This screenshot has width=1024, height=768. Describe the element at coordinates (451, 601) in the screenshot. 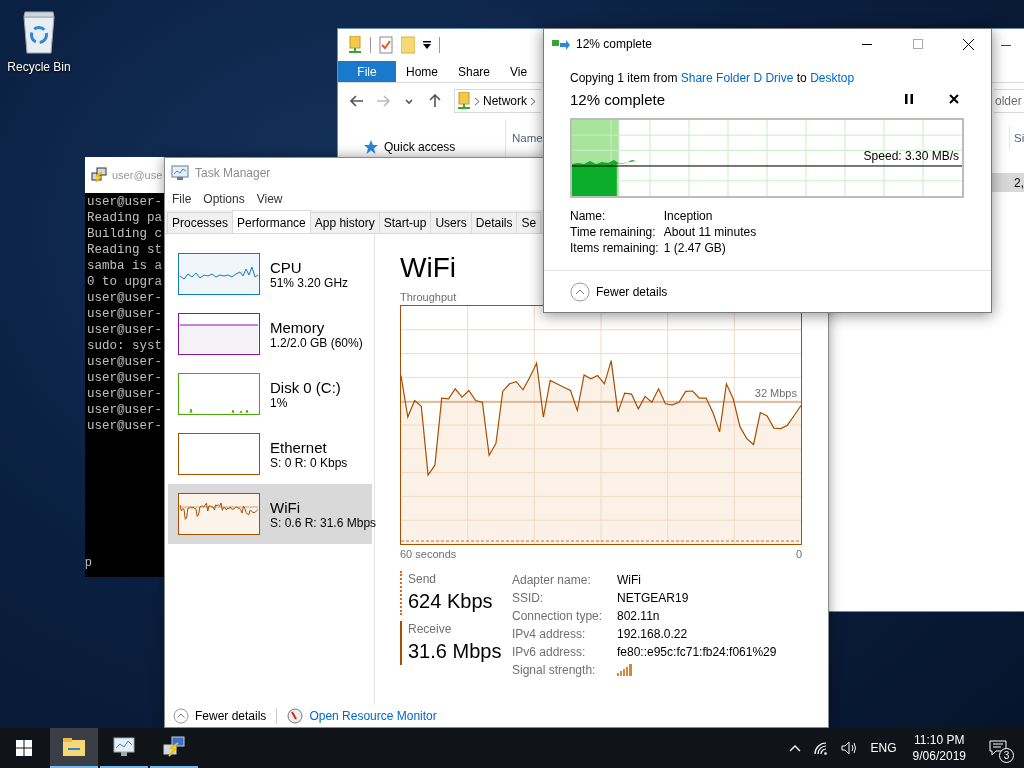

I see `stat-value: 624 Kbps` at that location.